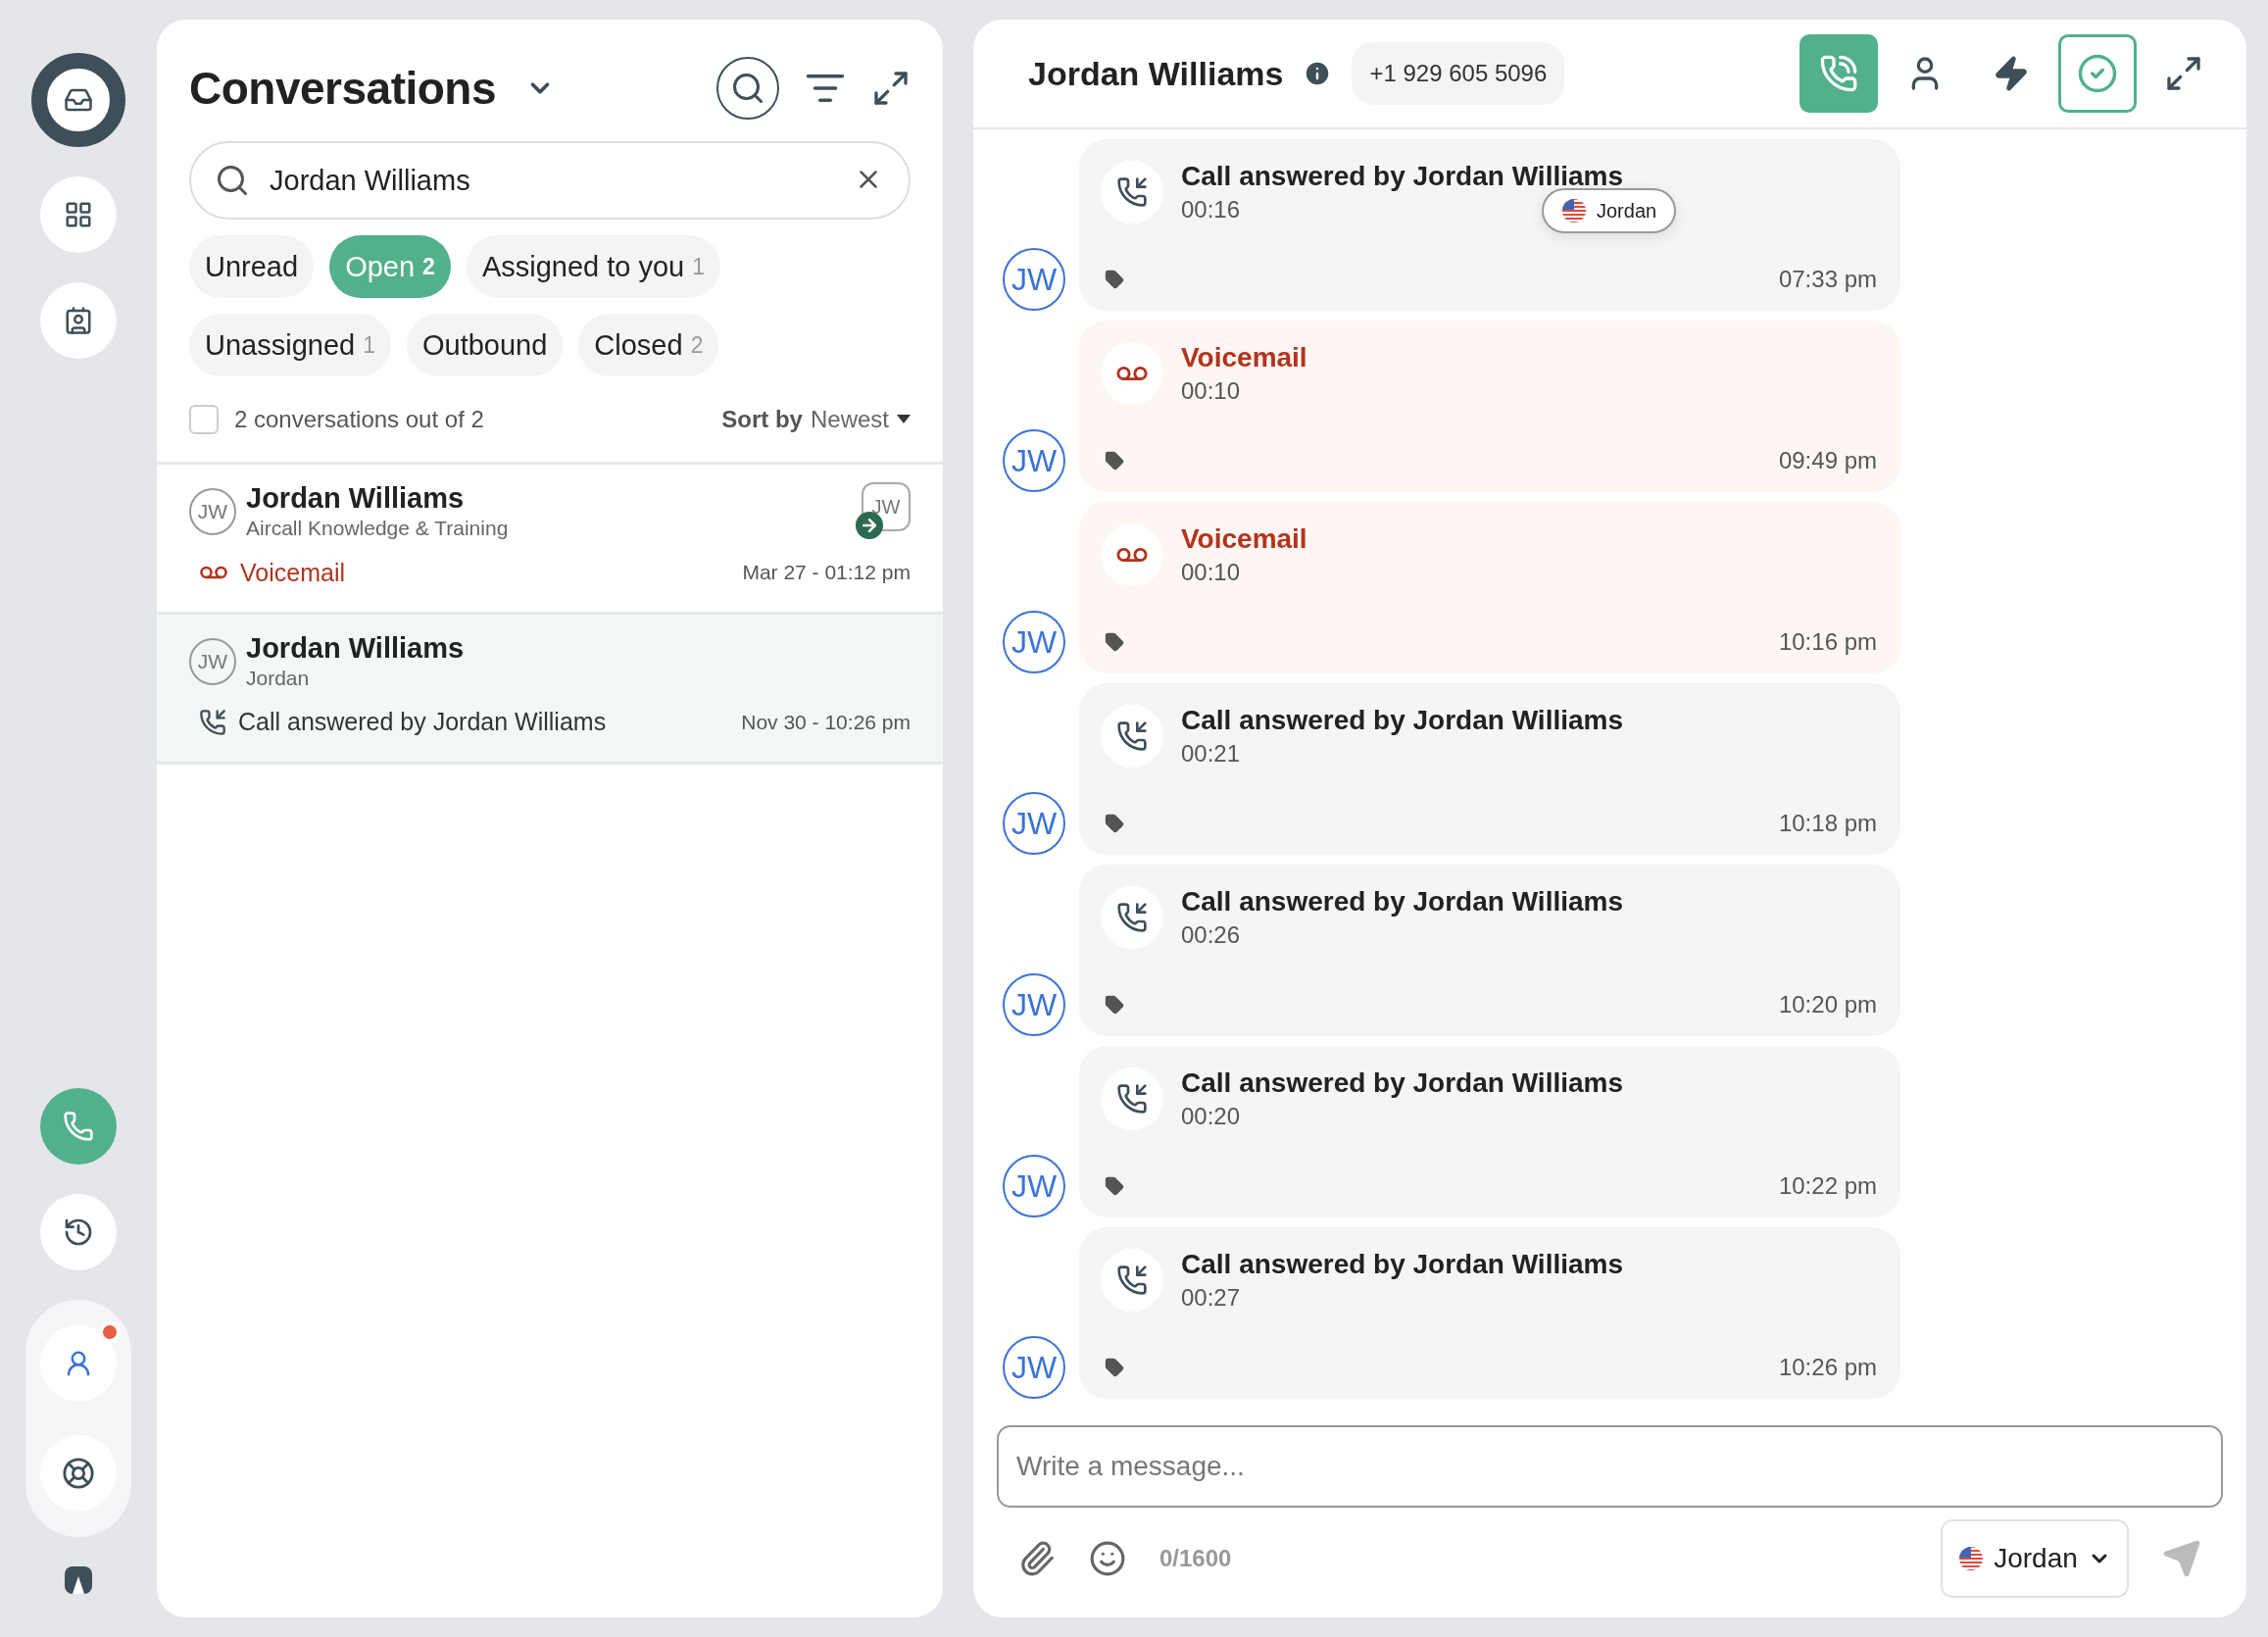  I want to click on timestamp: Nov 30 - 10:26 pm, so click(826, 722).